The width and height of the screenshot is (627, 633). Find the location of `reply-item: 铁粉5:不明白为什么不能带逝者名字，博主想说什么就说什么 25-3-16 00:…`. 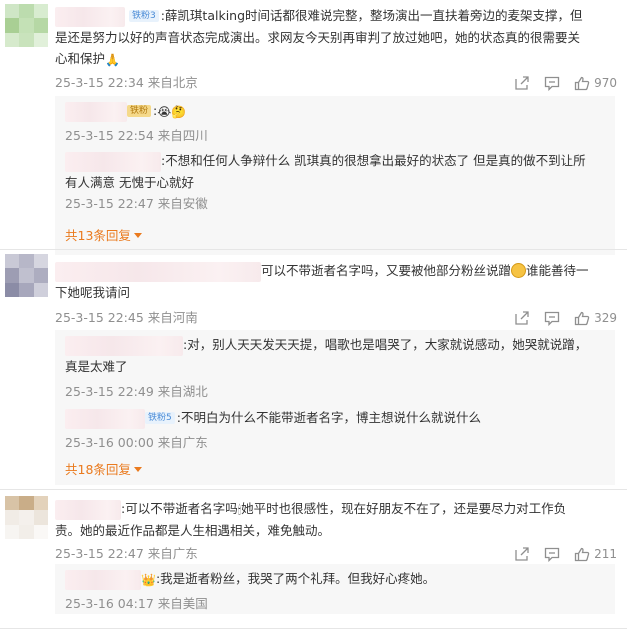

reply-item: 铁粉5:不明白为什么不能带逝者名字，博主想说什么就说什么 25-3-16 00:… is located at coordinates (335, 428).